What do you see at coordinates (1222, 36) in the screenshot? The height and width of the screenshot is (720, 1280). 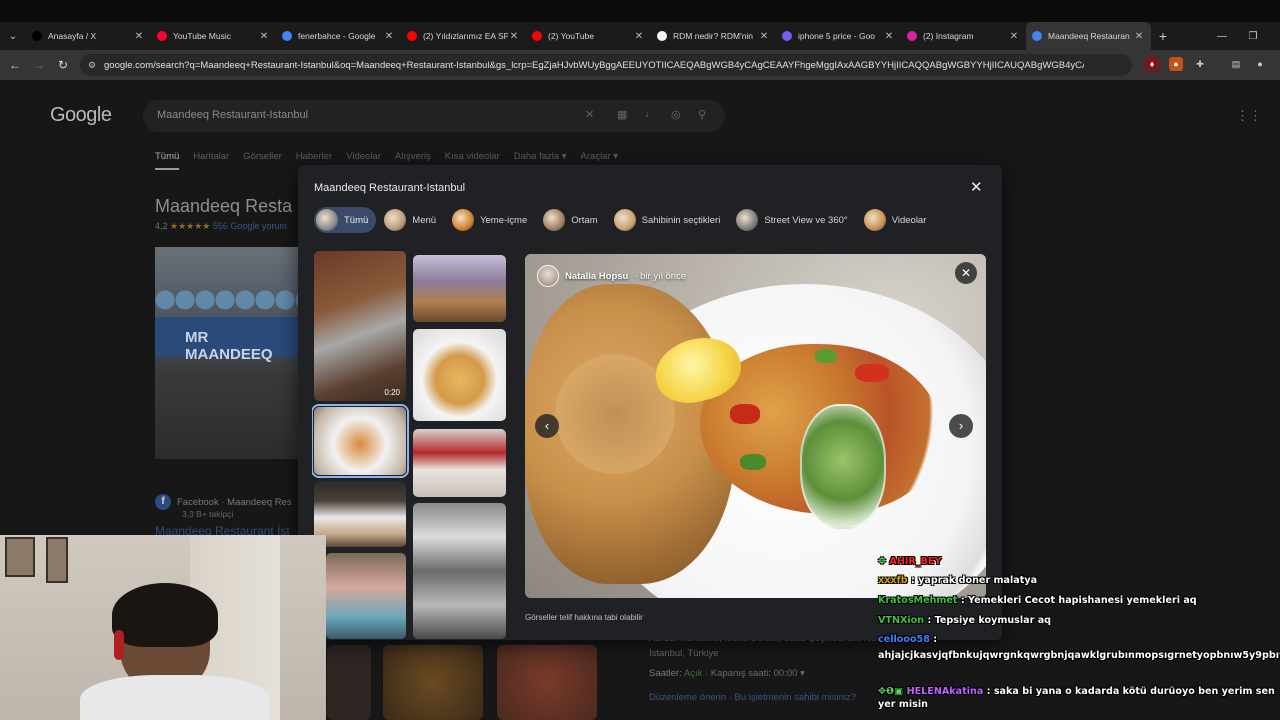 I see `minimize-button: —` at bounding box center [1222, 36].